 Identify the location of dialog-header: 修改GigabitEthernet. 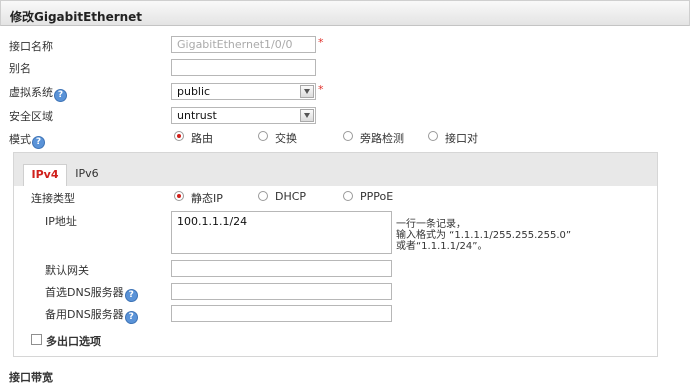
(345, 13).